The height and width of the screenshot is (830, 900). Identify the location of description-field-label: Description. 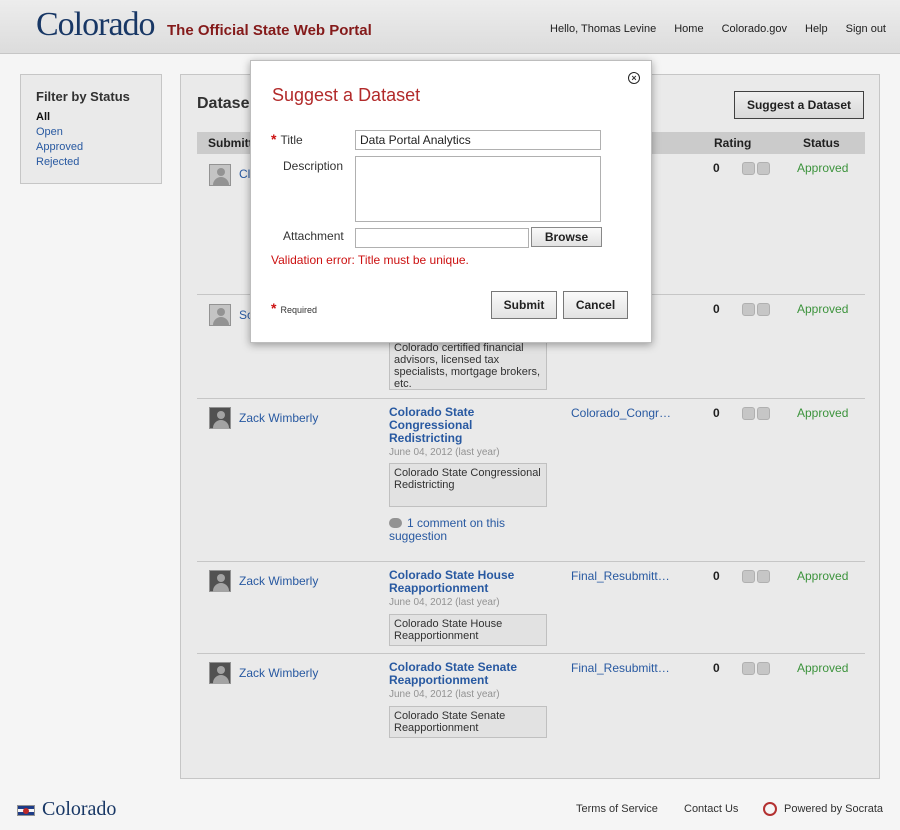
(313, 166).